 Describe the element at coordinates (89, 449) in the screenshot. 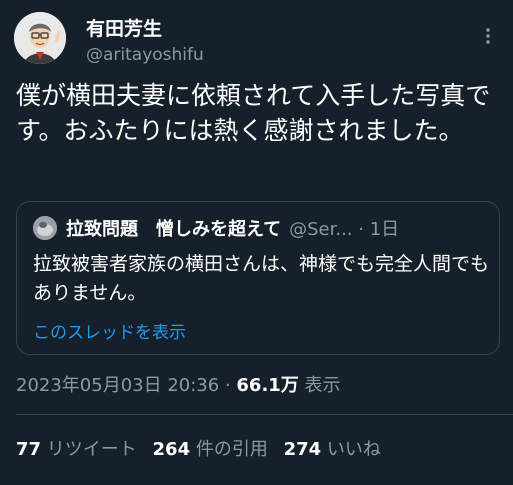

I see `retweets-label: リツイート` at that location.